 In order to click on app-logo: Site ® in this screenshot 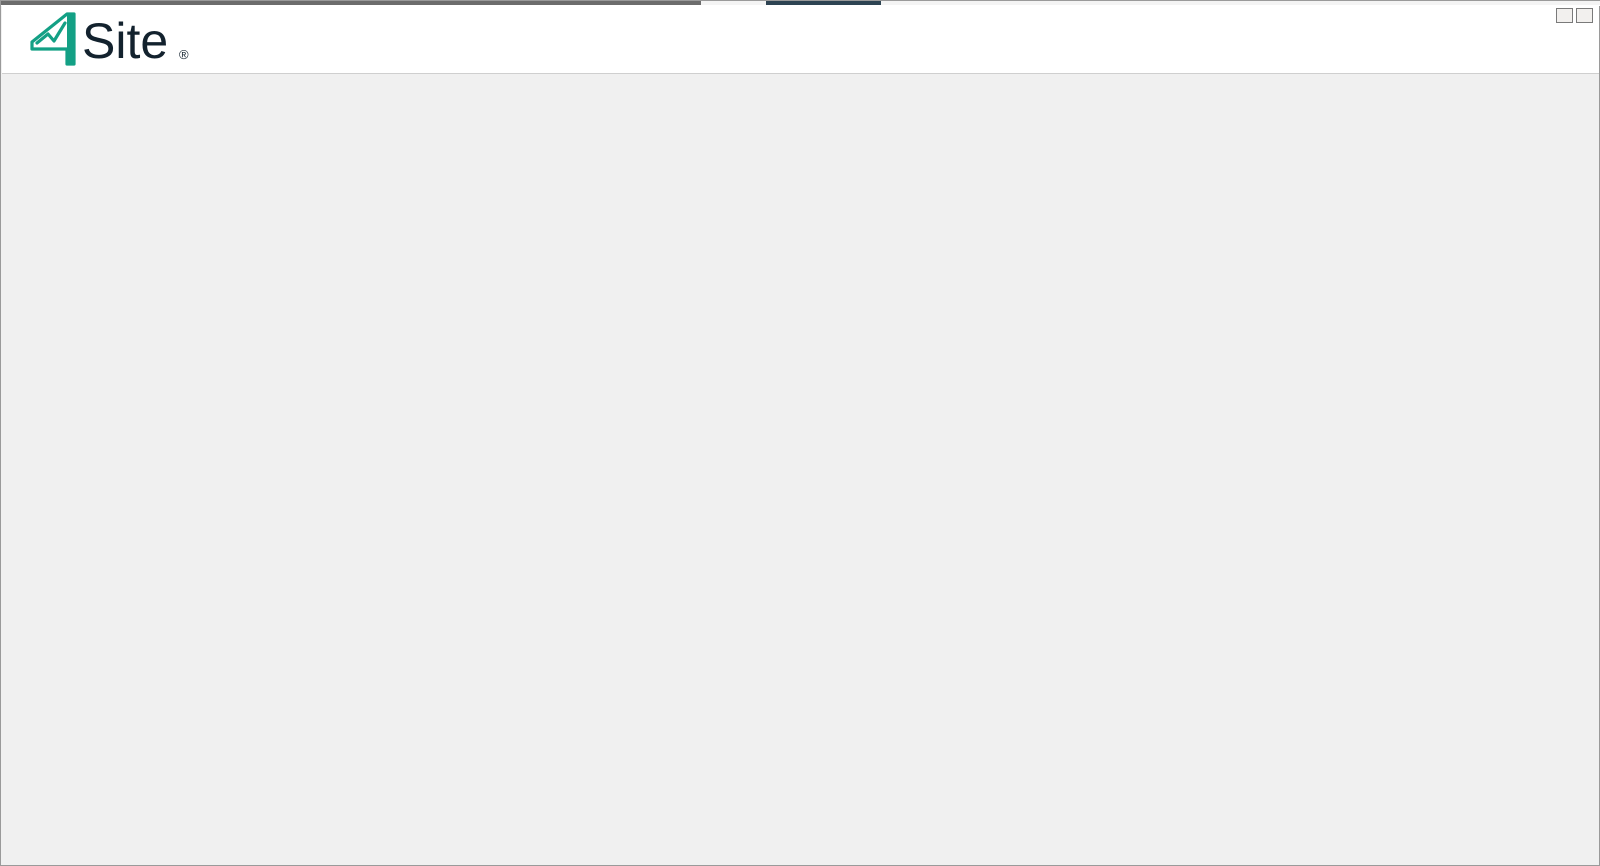, I will do `click(139, 41)`.